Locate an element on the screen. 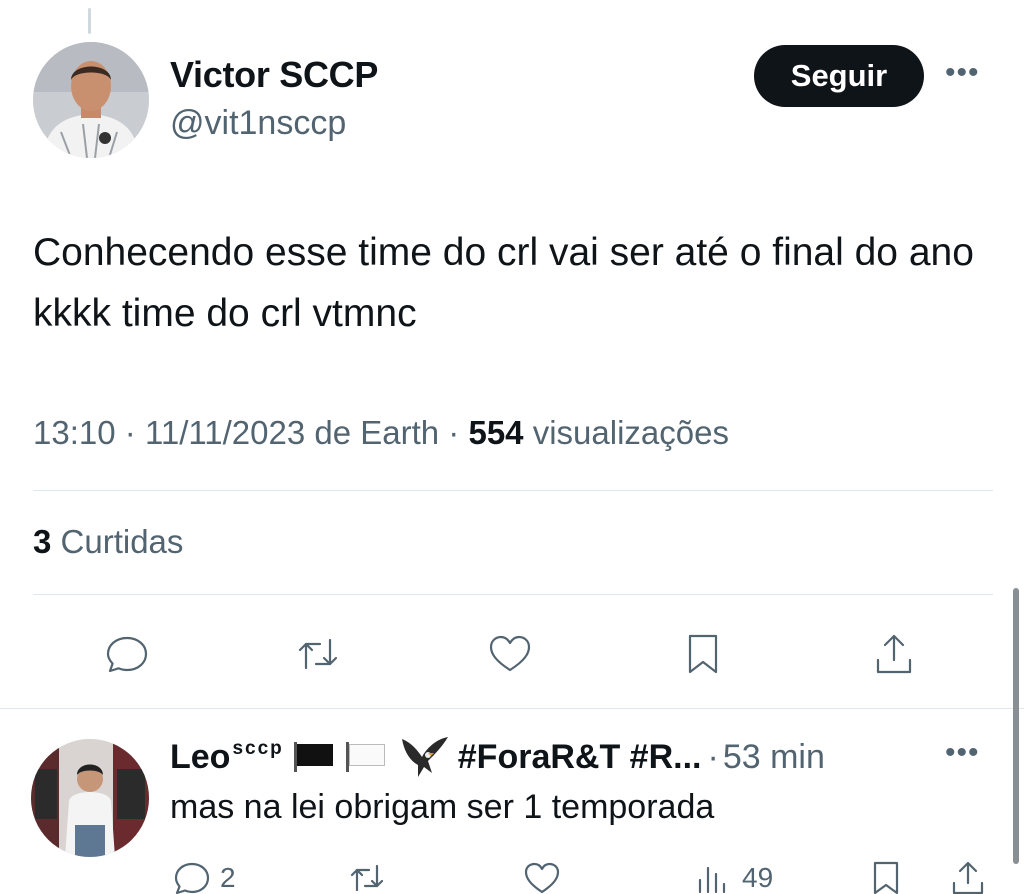 The image size is (1024, 894). likes-label: Curtidas is located at coordinates (122, 541).